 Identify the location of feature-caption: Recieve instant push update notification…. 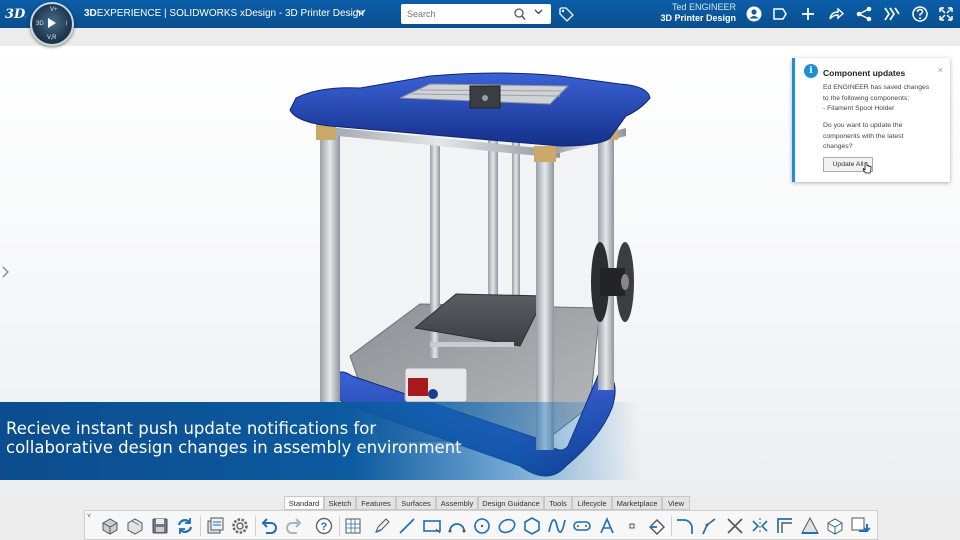
(320, 441).